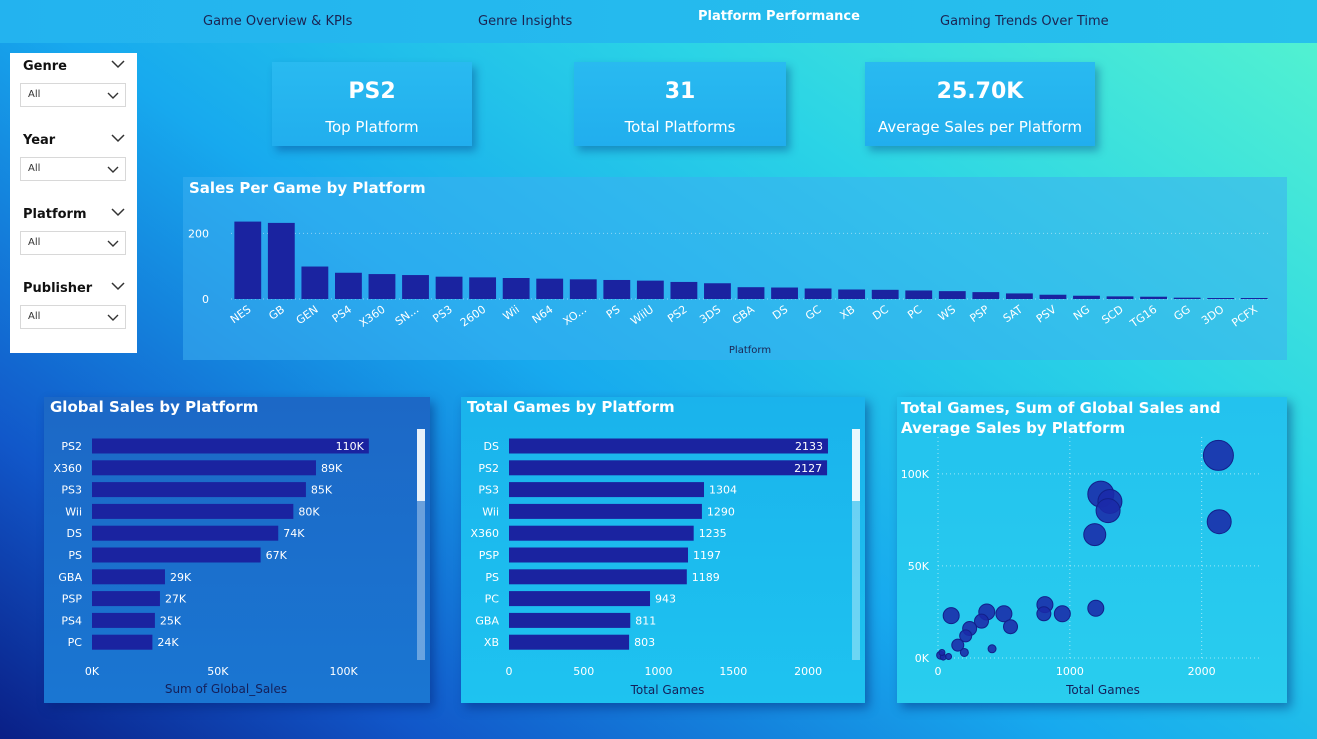 This screenshot has height=739, width=1317. Describe the element at coordinates (750, 350) in the screenshot. I see `x-axis-title: Platform` at that location.